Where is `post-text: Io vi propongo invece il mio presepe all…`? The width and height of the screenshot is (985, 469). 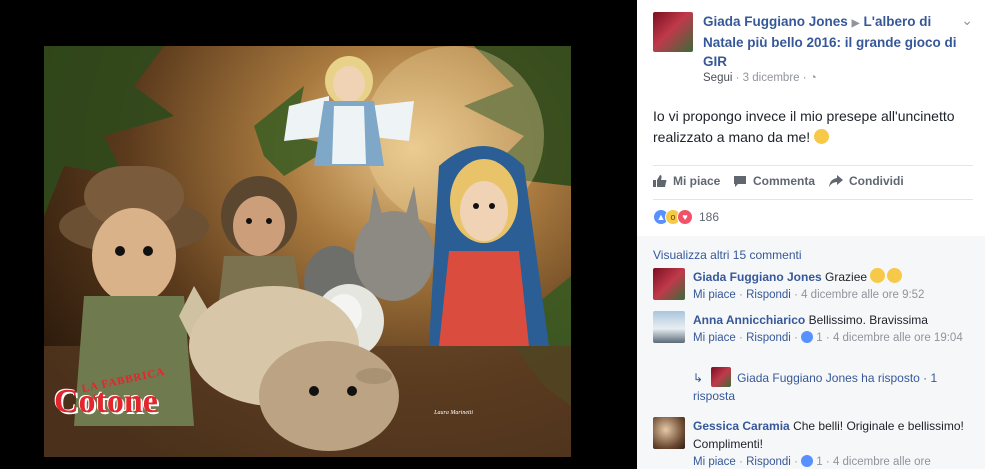
post-text: Io vi propongo invece il mio presepe all… is located at coordinates (813, 127).